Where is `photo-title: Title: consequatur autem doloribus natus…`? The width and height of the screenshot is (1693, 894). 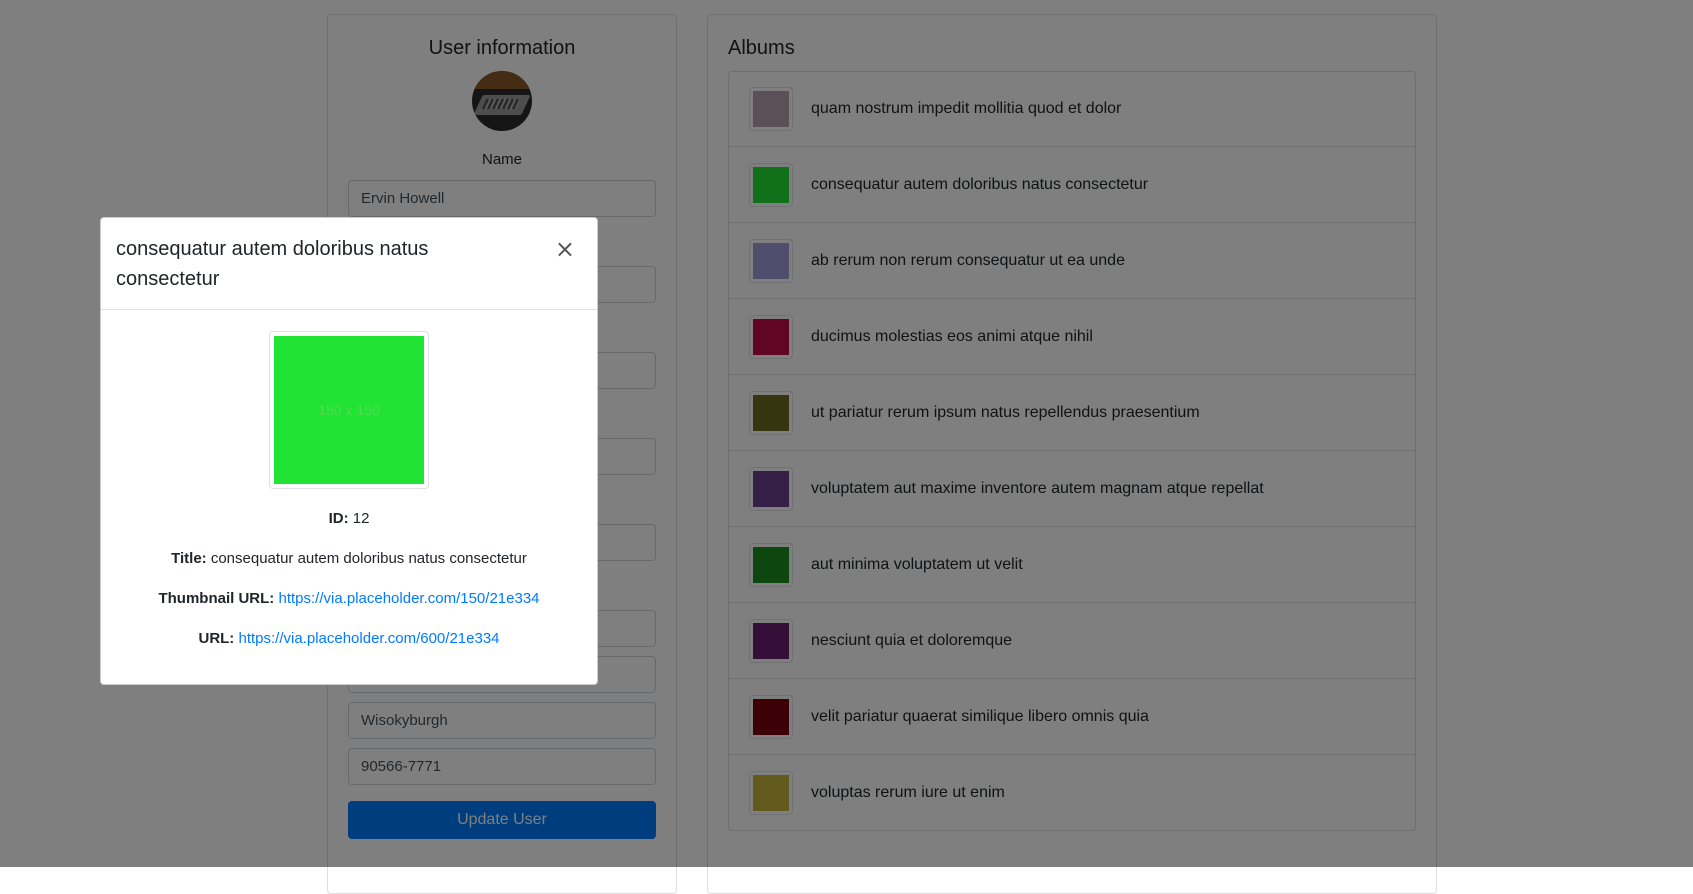
photo-title: Title: consequatur autem doloribus natus… is located at coordinates (349, 558).